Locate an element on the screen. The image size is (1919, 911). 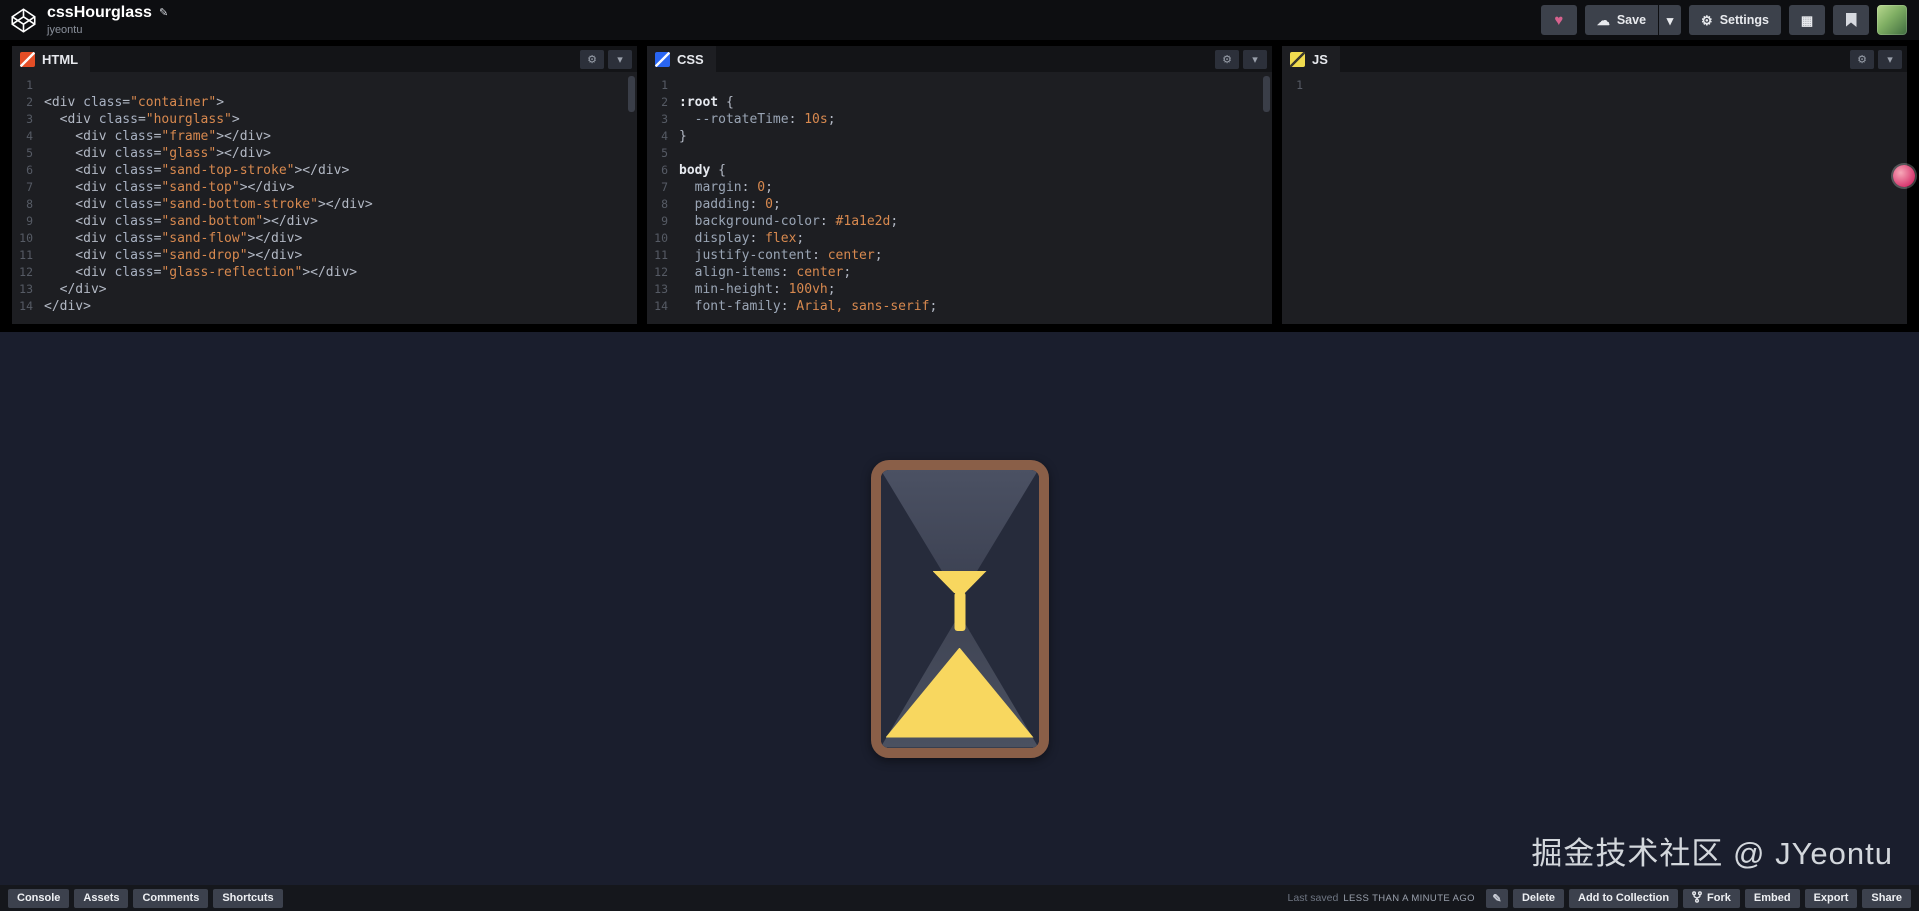
code-line: 2:root { is located at coordinates (959, 102).